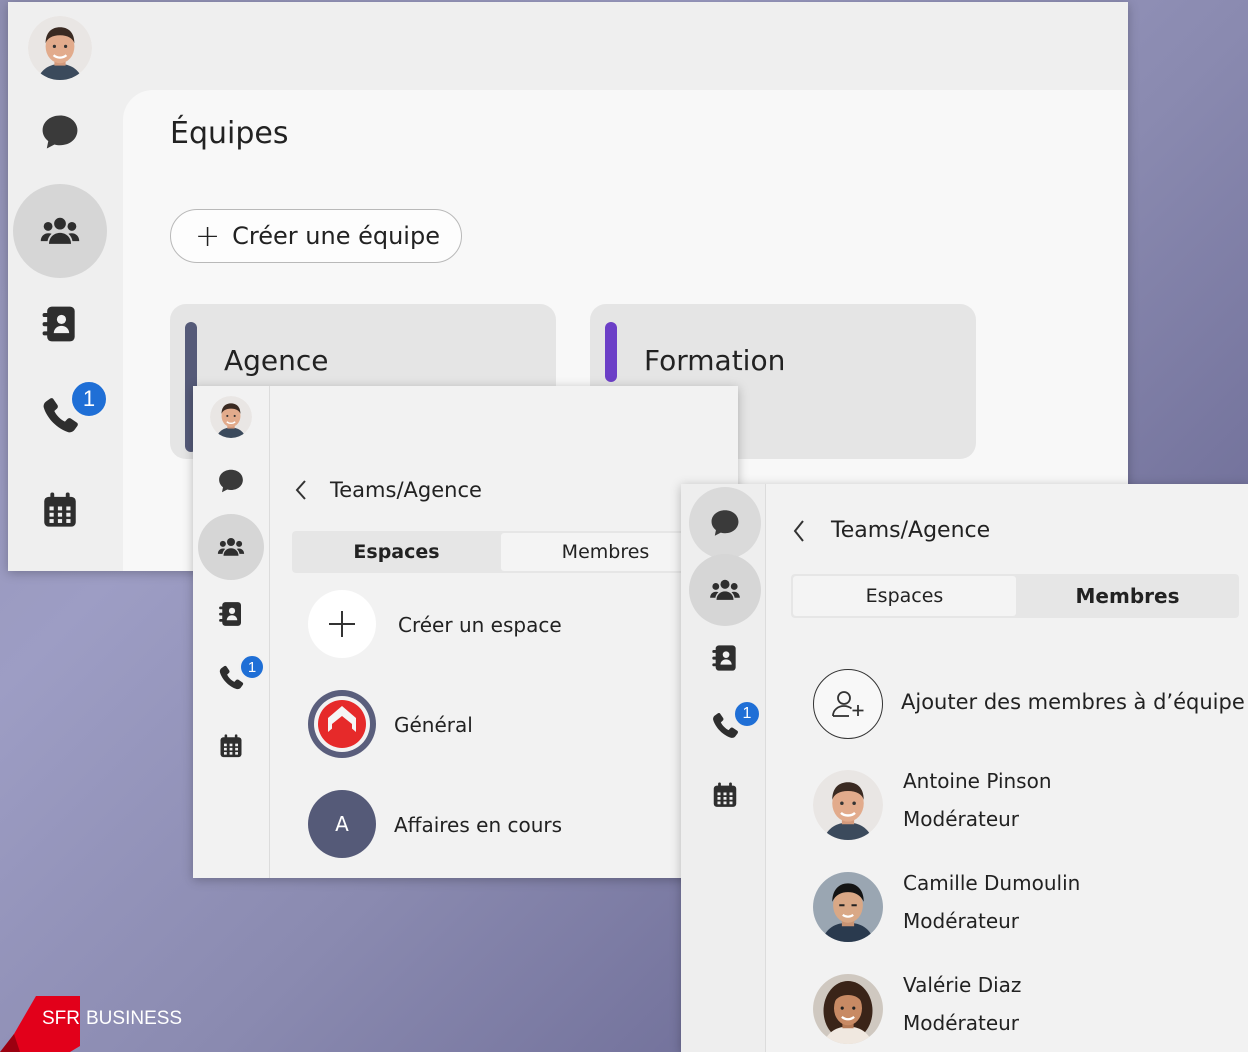  Describe the element at coordinates (61, 1018) in the screenshot. I see `sfr-wordmark: SFR` at that location.